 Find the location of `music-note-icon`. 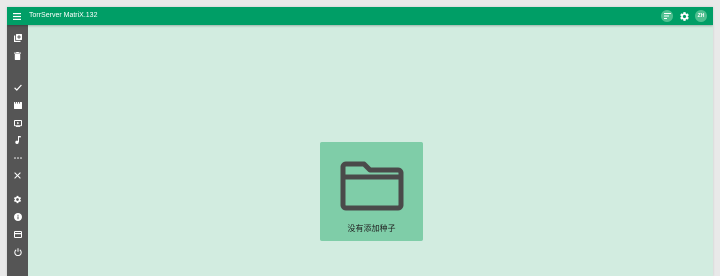

music-note-icon is located at coordinates (17, 140).